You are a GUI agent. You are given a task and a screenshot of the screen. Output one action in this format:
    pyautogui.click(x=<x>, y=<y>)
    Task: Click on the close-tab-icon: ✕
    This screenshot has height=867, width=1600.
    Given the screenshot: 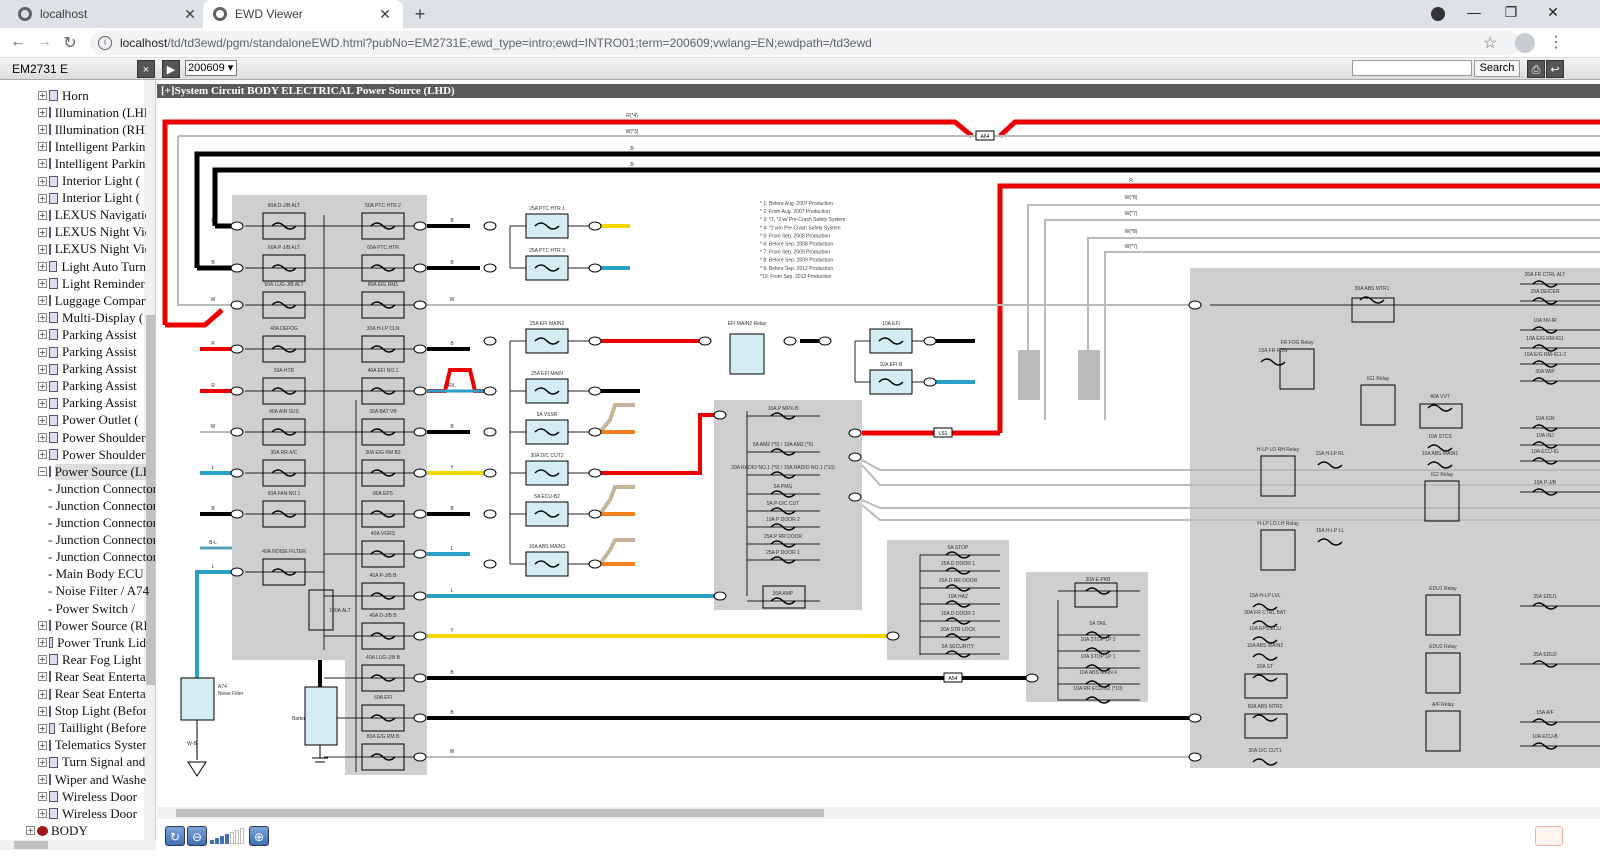 What is the action you would take?
    pyautogui.click(x=190, y=14)
    